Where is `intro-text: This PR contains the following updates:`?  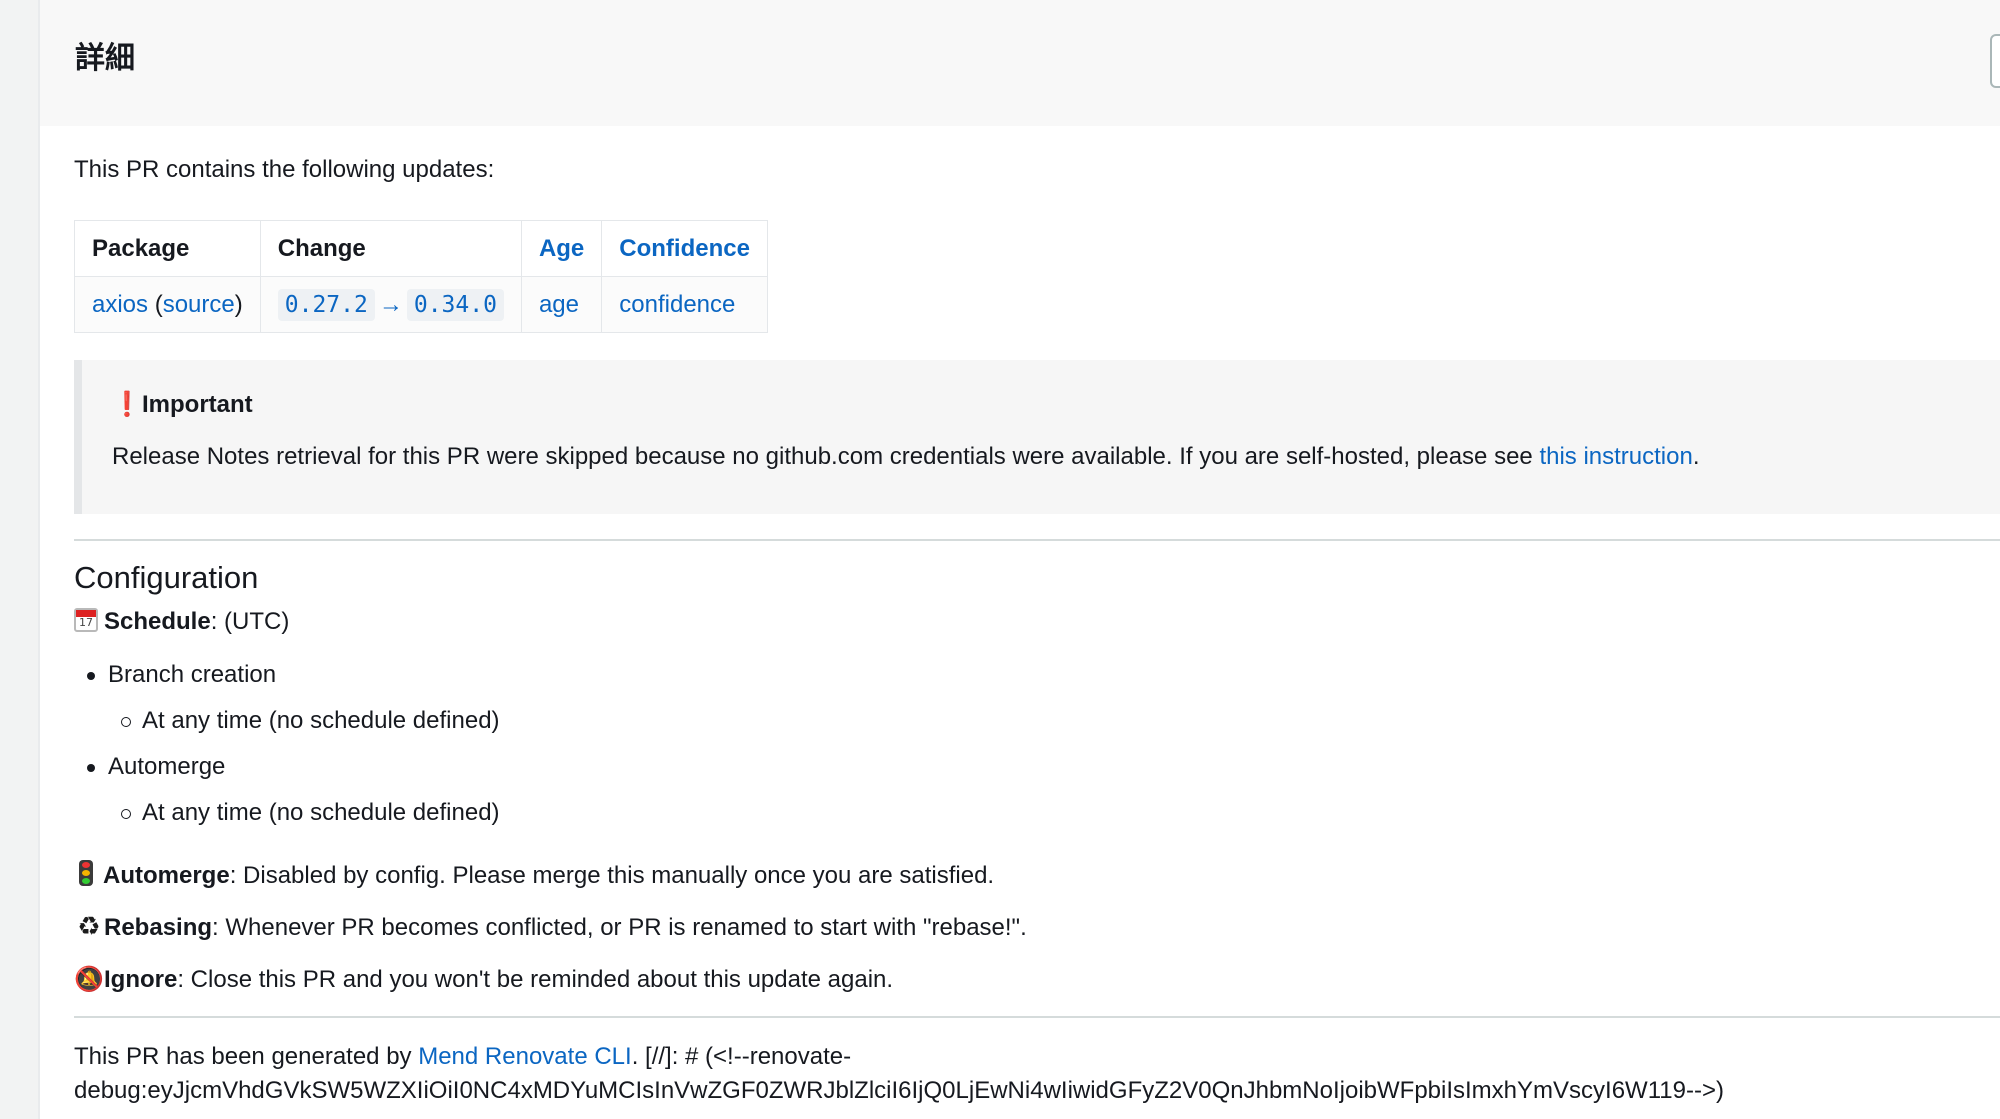 intro-text: This PR contains the following updates: is located at coordinates (284, 169).